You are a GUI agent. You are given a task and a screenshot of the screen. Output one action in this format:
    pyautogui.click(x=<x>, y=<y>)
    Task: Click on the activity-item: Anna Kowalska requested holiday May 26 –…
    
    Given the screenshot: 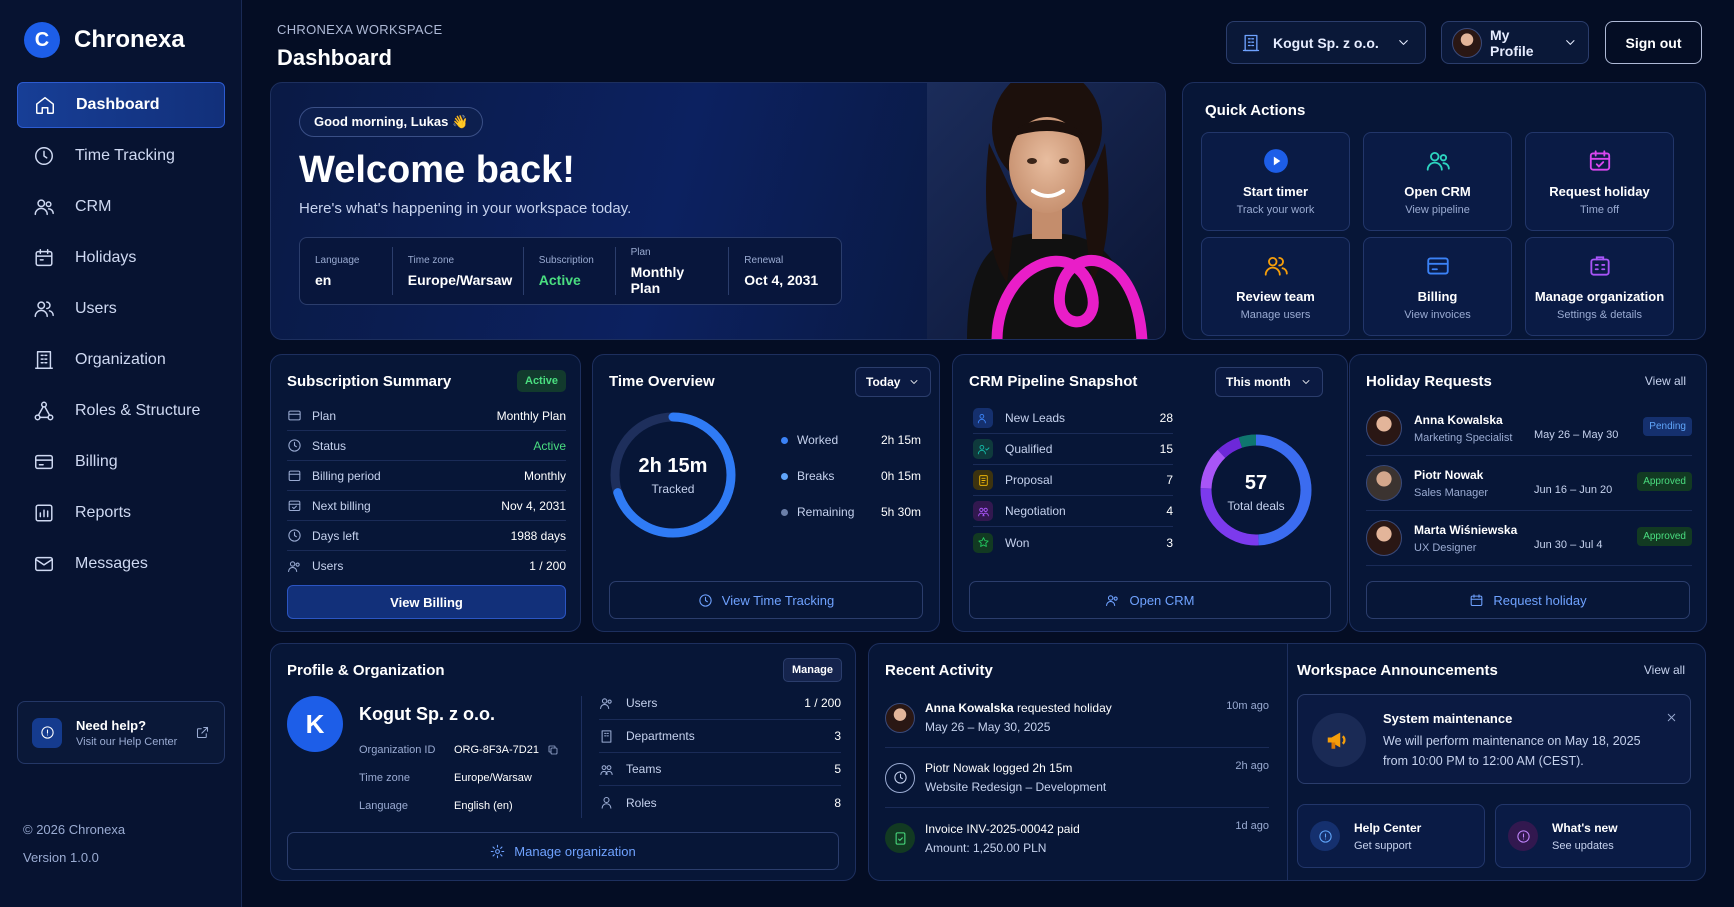 What is the action you would take?
    pyautogui.click(x=1077, y=718)
    